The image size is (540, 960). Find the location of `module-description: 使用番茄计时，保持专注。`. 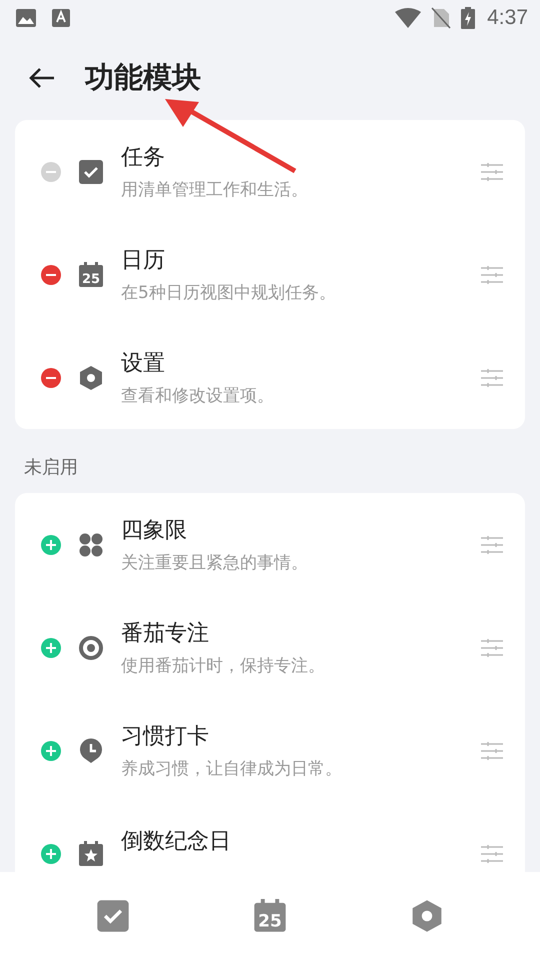

module-description: 使用番茄计时，保持专注。 is located at coordinates (223, 666).